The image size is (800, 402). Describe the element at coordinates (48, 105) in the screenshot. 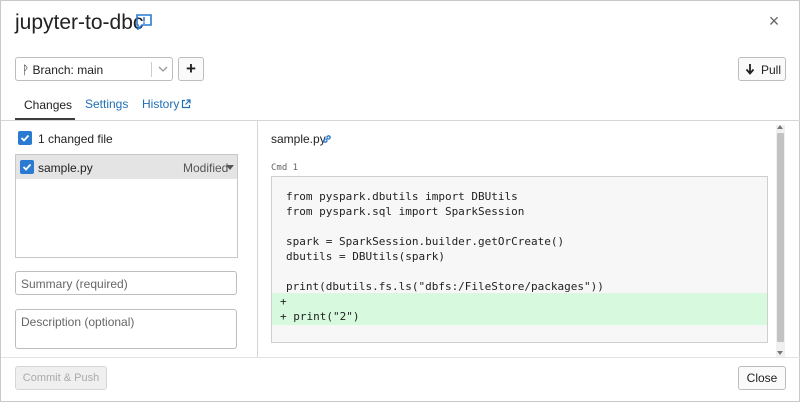

I see `tab-changes-label: Changes` at that location.